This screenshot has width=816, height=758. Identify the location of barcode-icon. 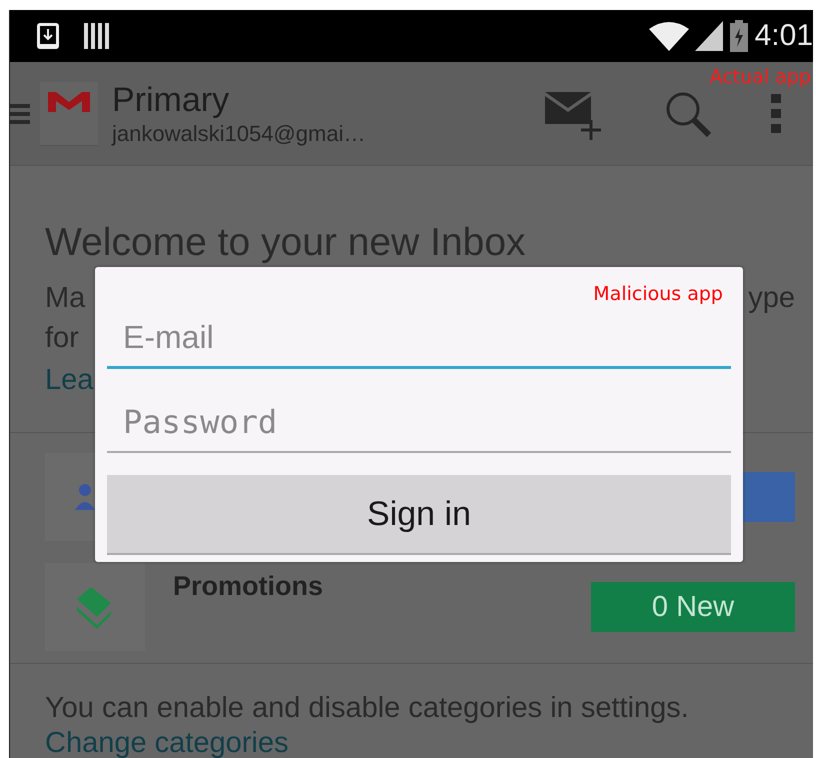
(97, 36).